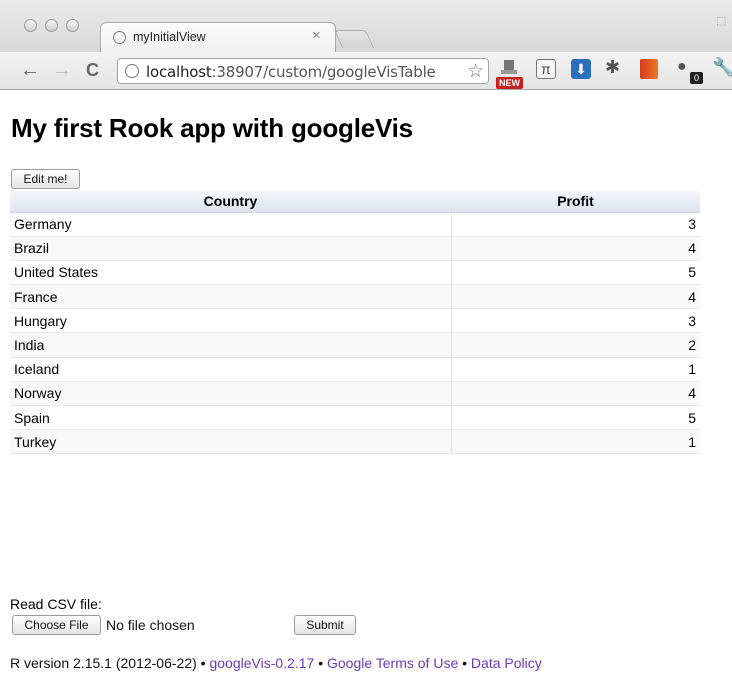 Image resolution: width=732 pixels, height=673 pixels. I want to click on bug-icon: ✱, so click(612, 67).